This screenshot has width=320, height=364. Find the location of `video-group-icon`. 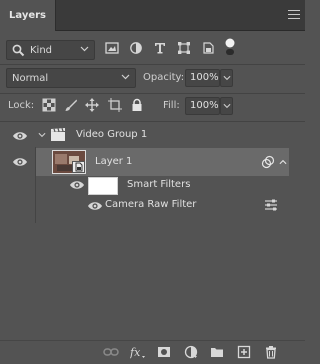

video-group-icon is located at coordinates (58, 134).